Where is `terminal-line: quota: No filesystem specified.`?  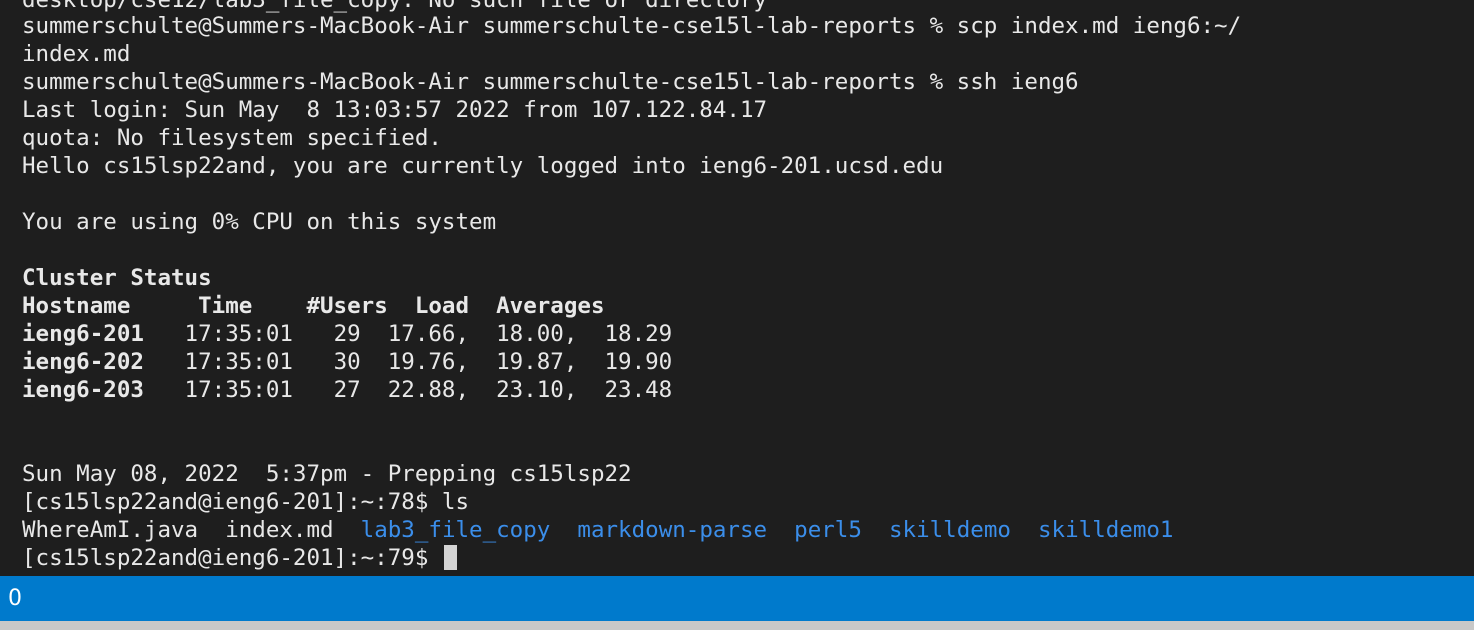 terminal-line: quota: No filesystem specified. is located at coordinates (232, 138).